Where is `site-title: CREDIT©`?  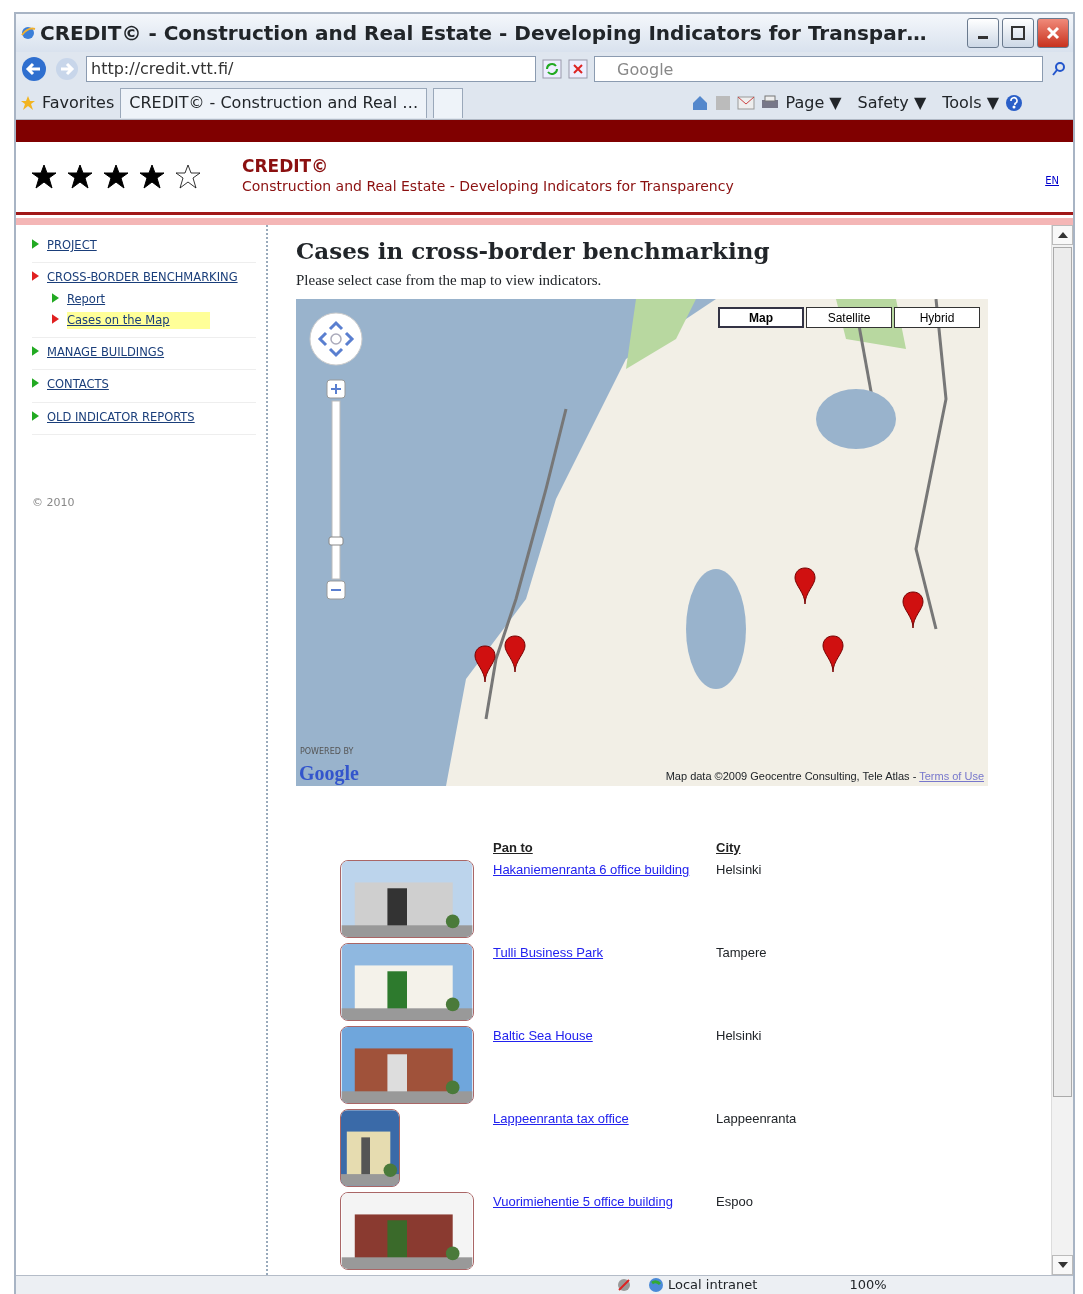
site-title: CREDIT© is located at coordinates (286, 166).